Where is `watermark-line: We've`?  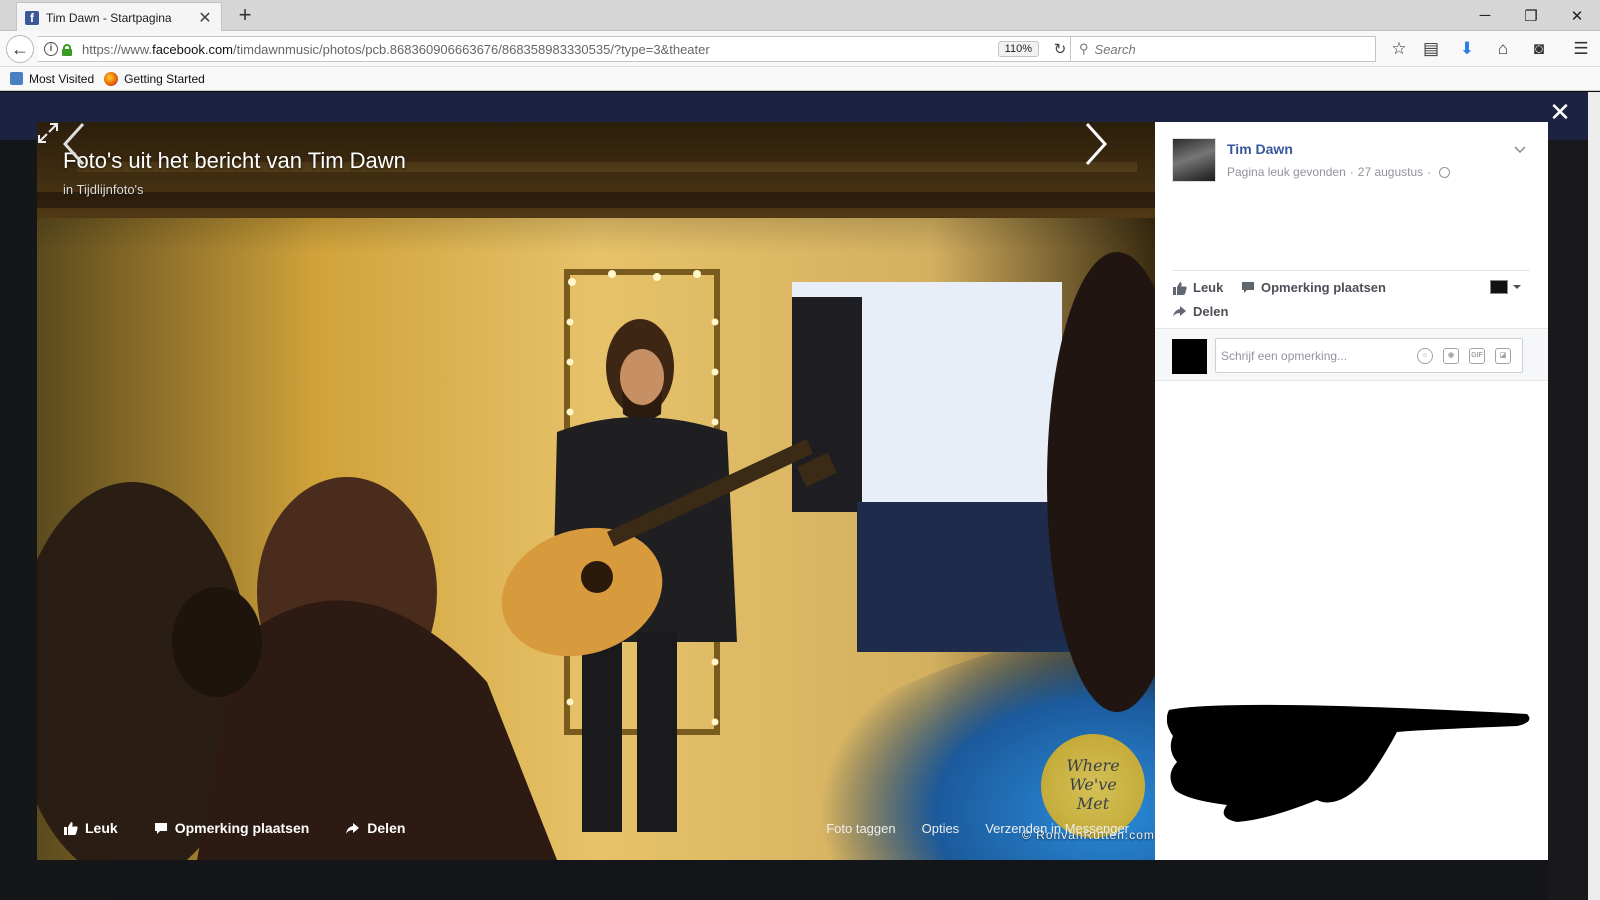 watermark-line: We've is located at coordinates (1093, 784).